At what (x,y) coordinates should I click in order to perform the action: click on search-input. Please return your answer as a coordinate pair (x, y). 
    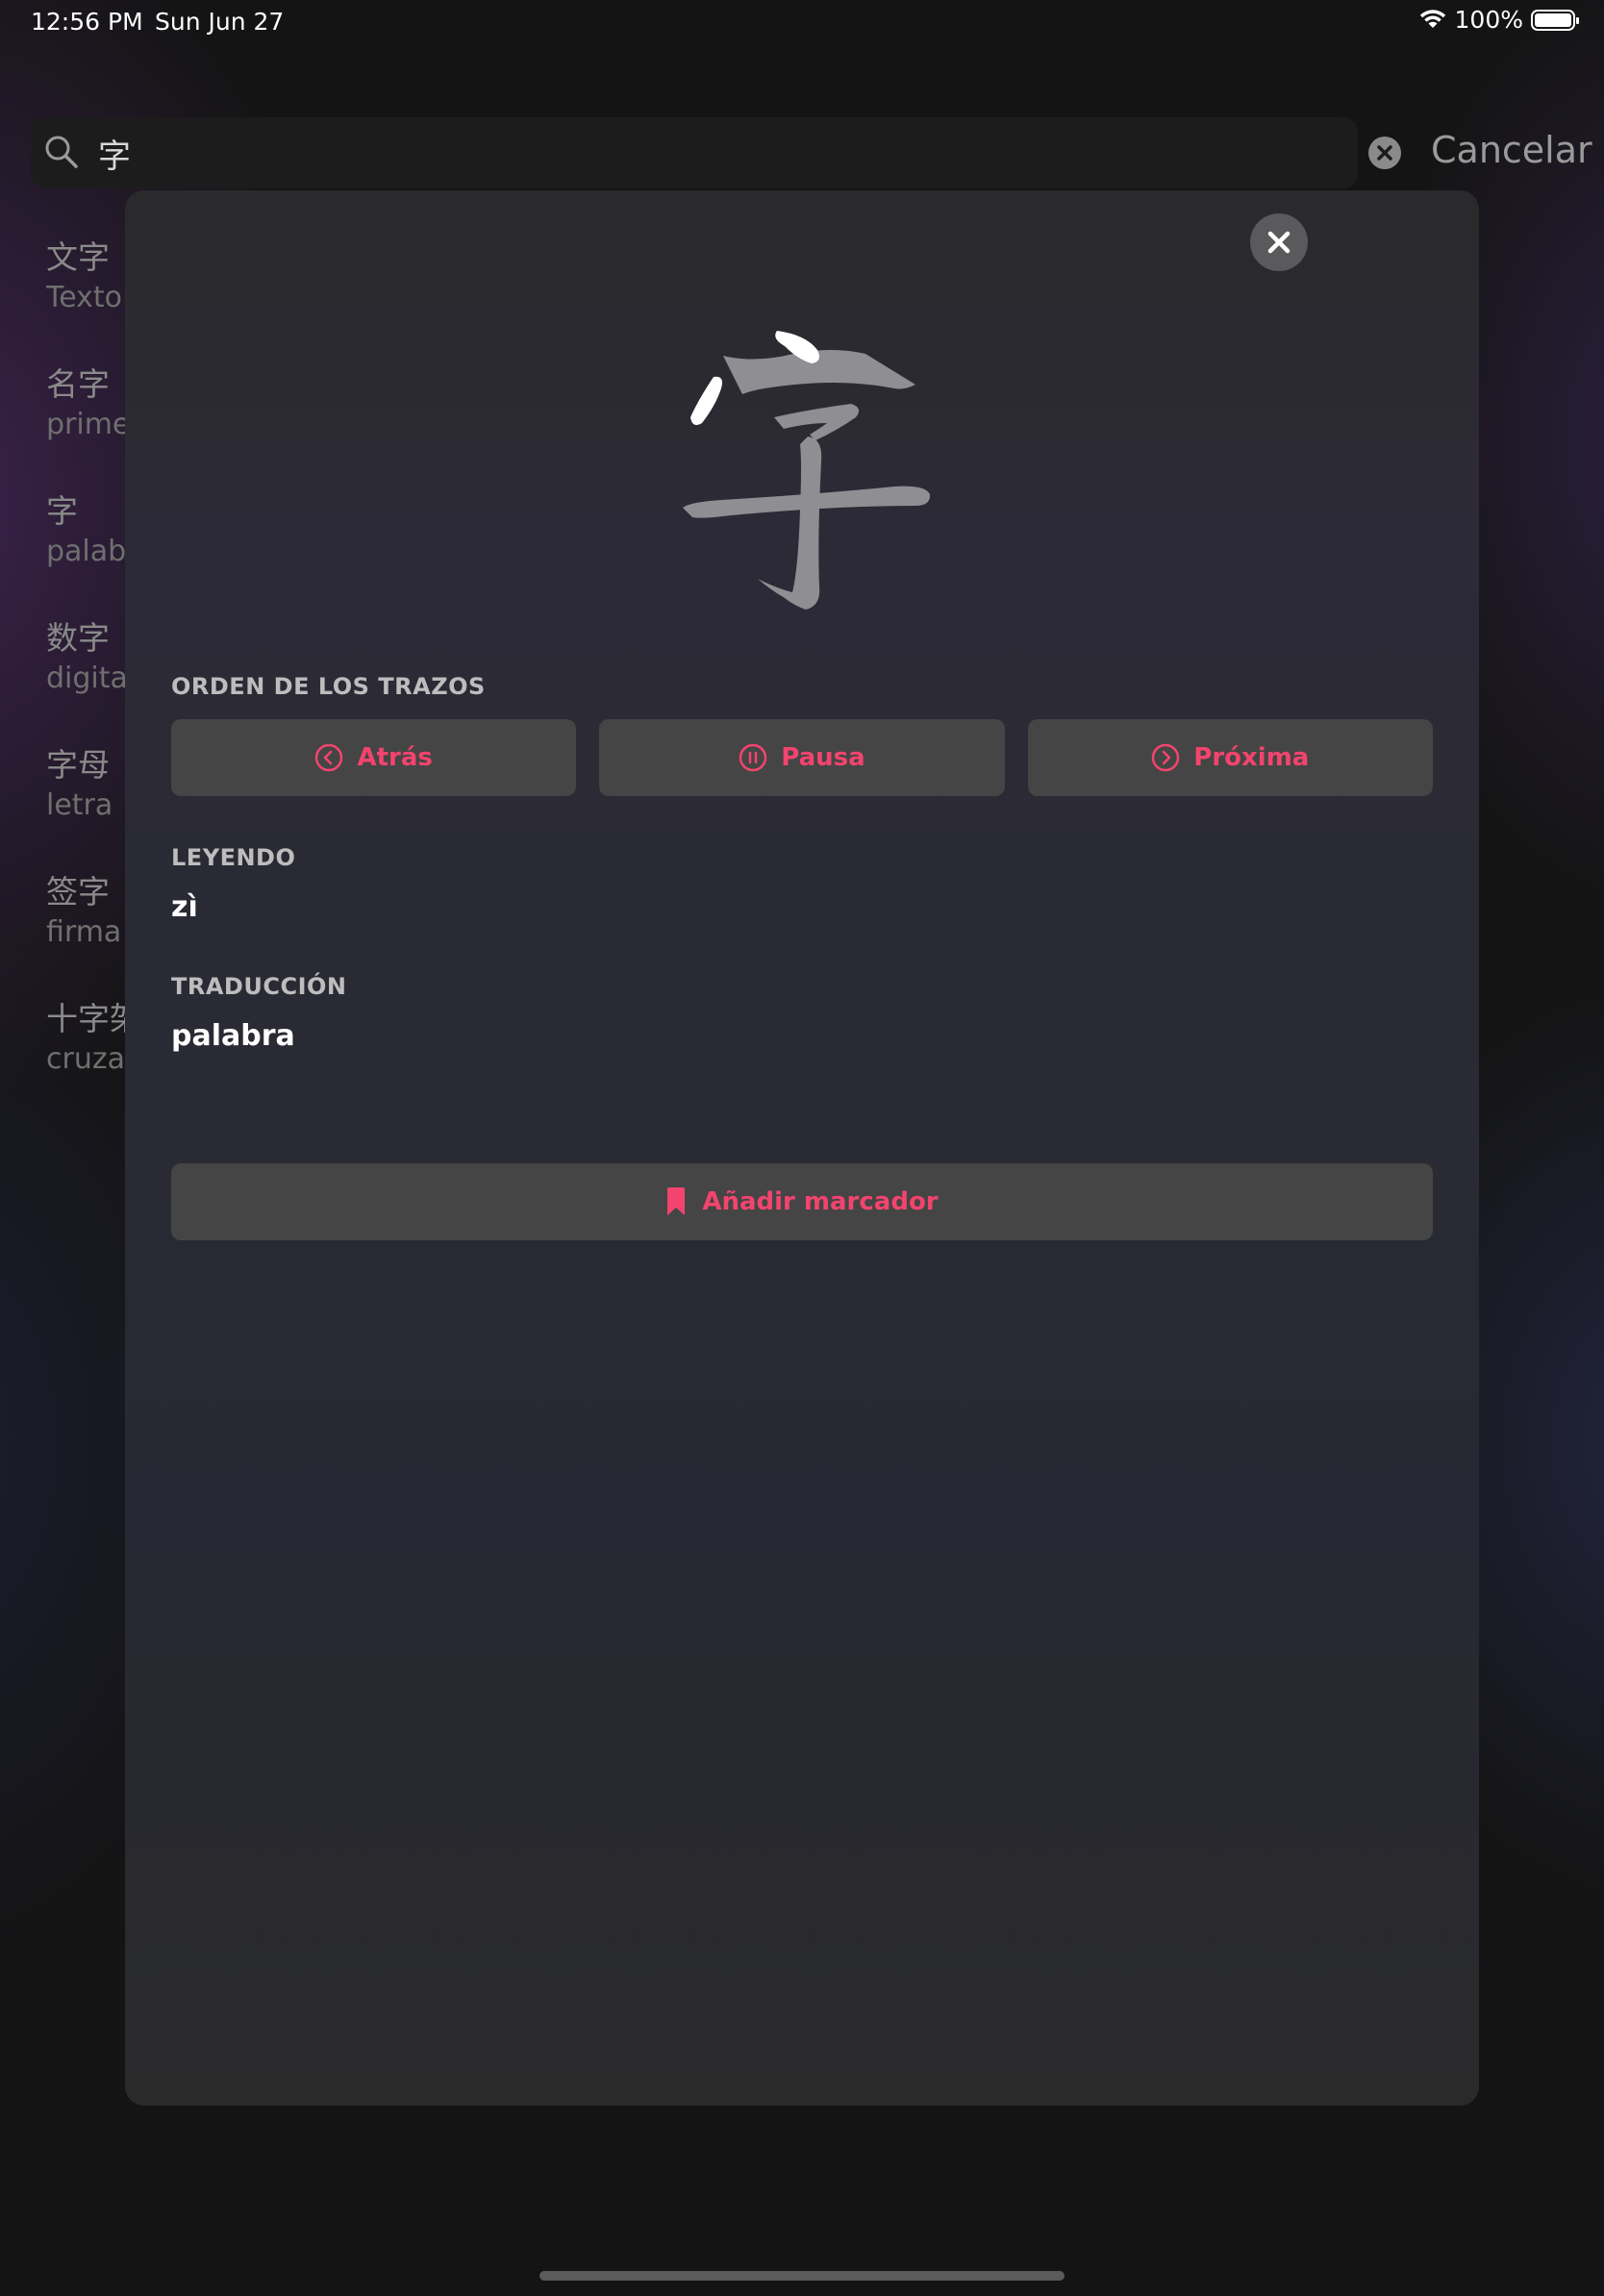
    Looking at the image, I should click on (723, 153).